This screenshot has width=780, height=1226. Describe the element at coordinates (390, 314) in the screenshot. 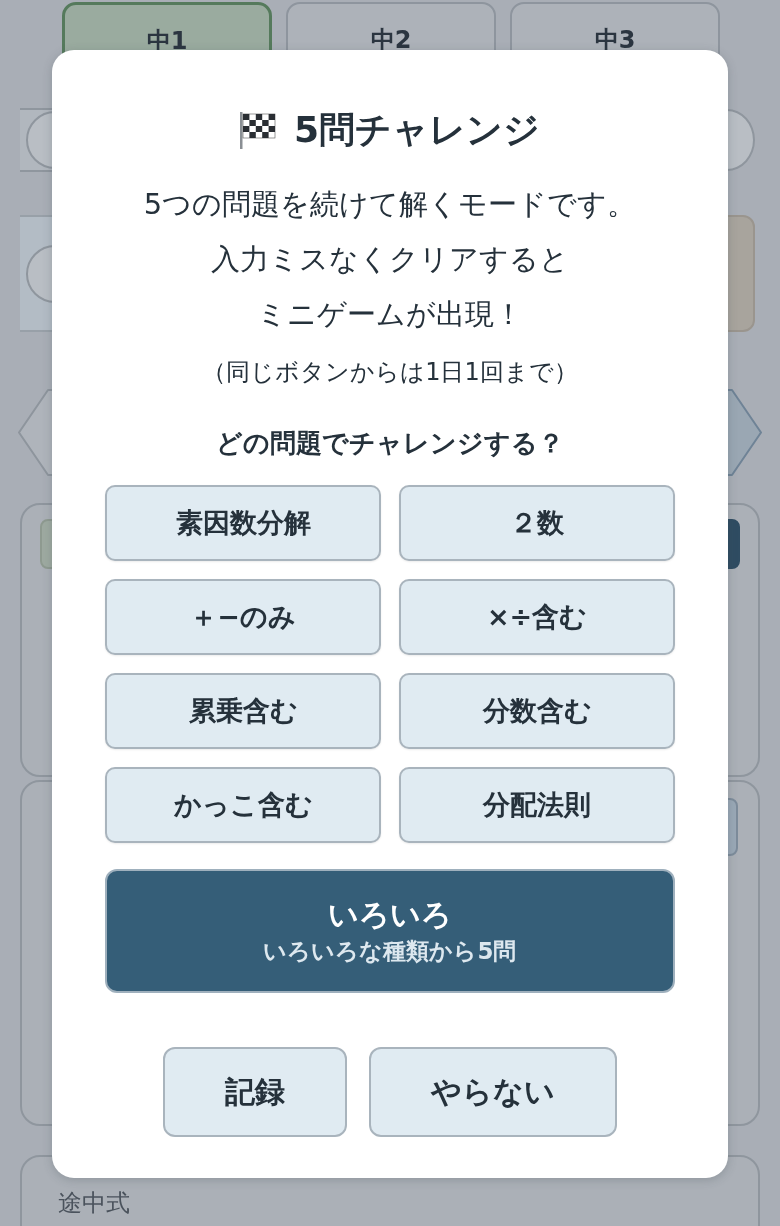

I see `dialog-description: ミニゲームが出現！` at that location.